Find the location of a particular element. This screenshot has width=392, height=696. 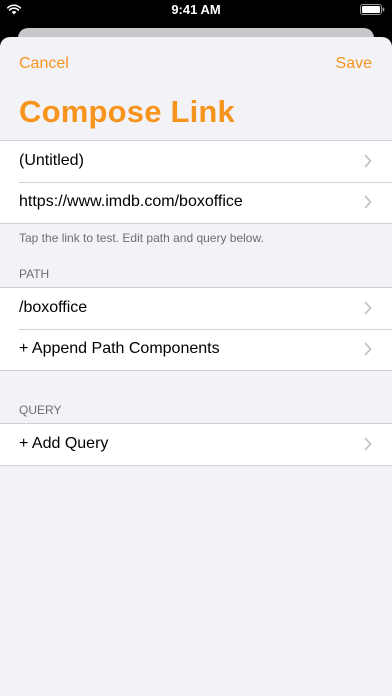

query-group: + Add Query is located at coordinates (196, 444).